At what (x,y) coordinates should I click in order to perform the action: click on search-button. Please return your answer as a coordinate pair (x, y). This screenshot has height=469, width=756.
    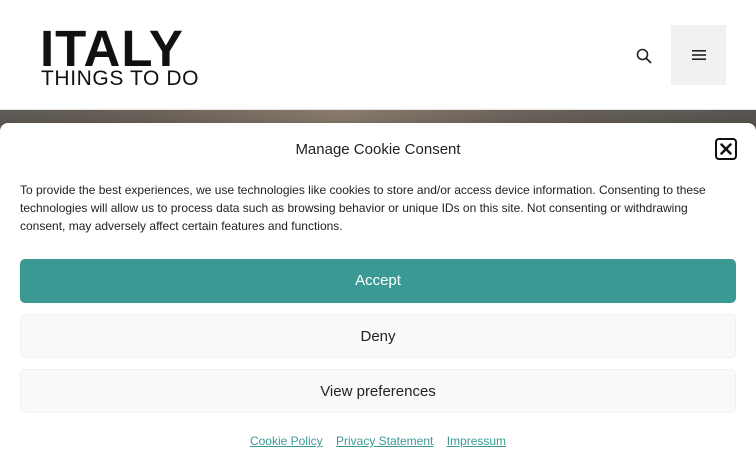
    Looking at the image, I should click on (644, 56).